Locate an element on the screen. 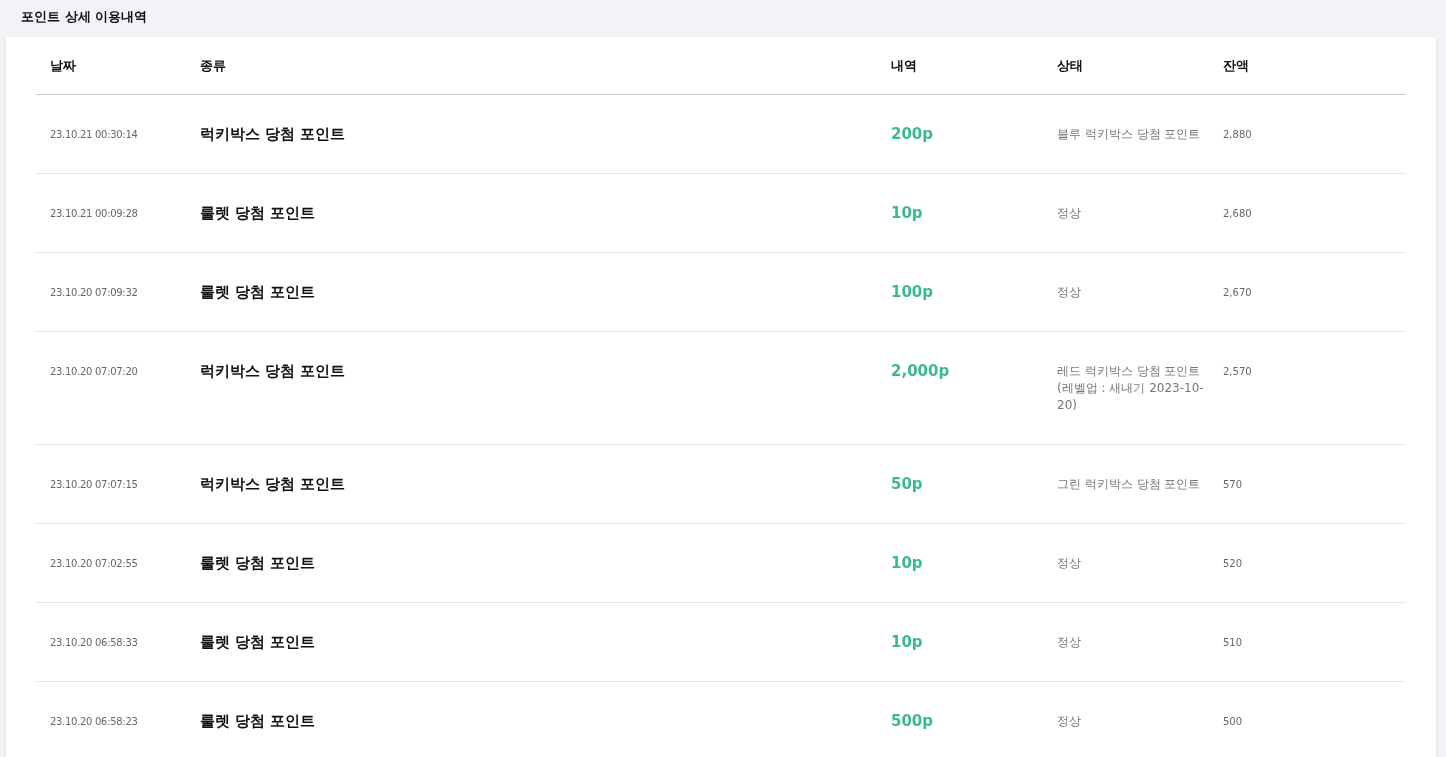 The image size is (1446, 757). date-cell-text: 23.10.20 07:07:15 is located at coordinates (94, 485).